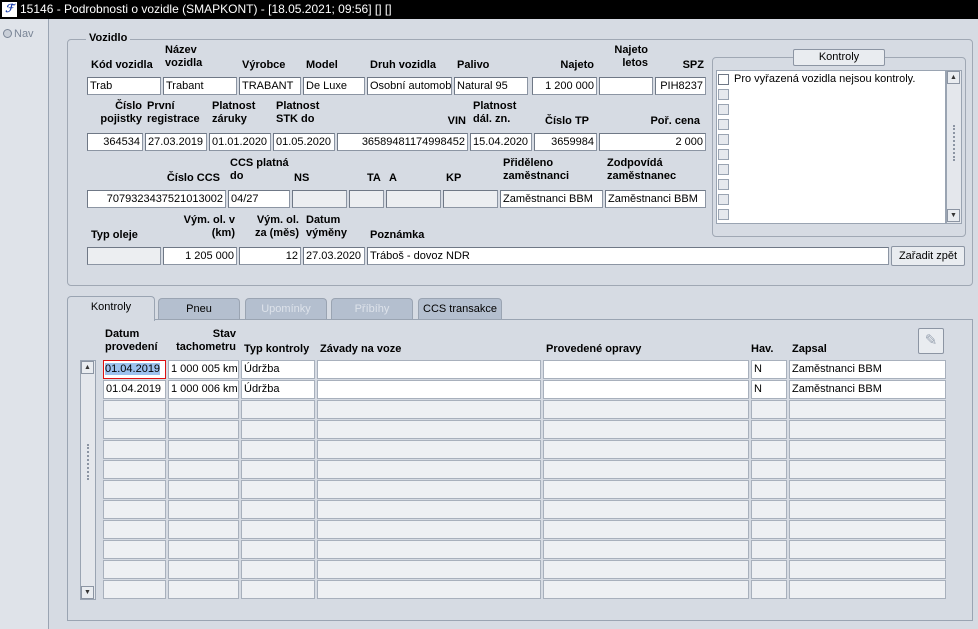 Image resolution: width=978 pixels, height=629 pixels. What do you see at coordinates (124, 86) in the screenshot?
I see `kod-field: Trab` at bounding box center [124, 86].